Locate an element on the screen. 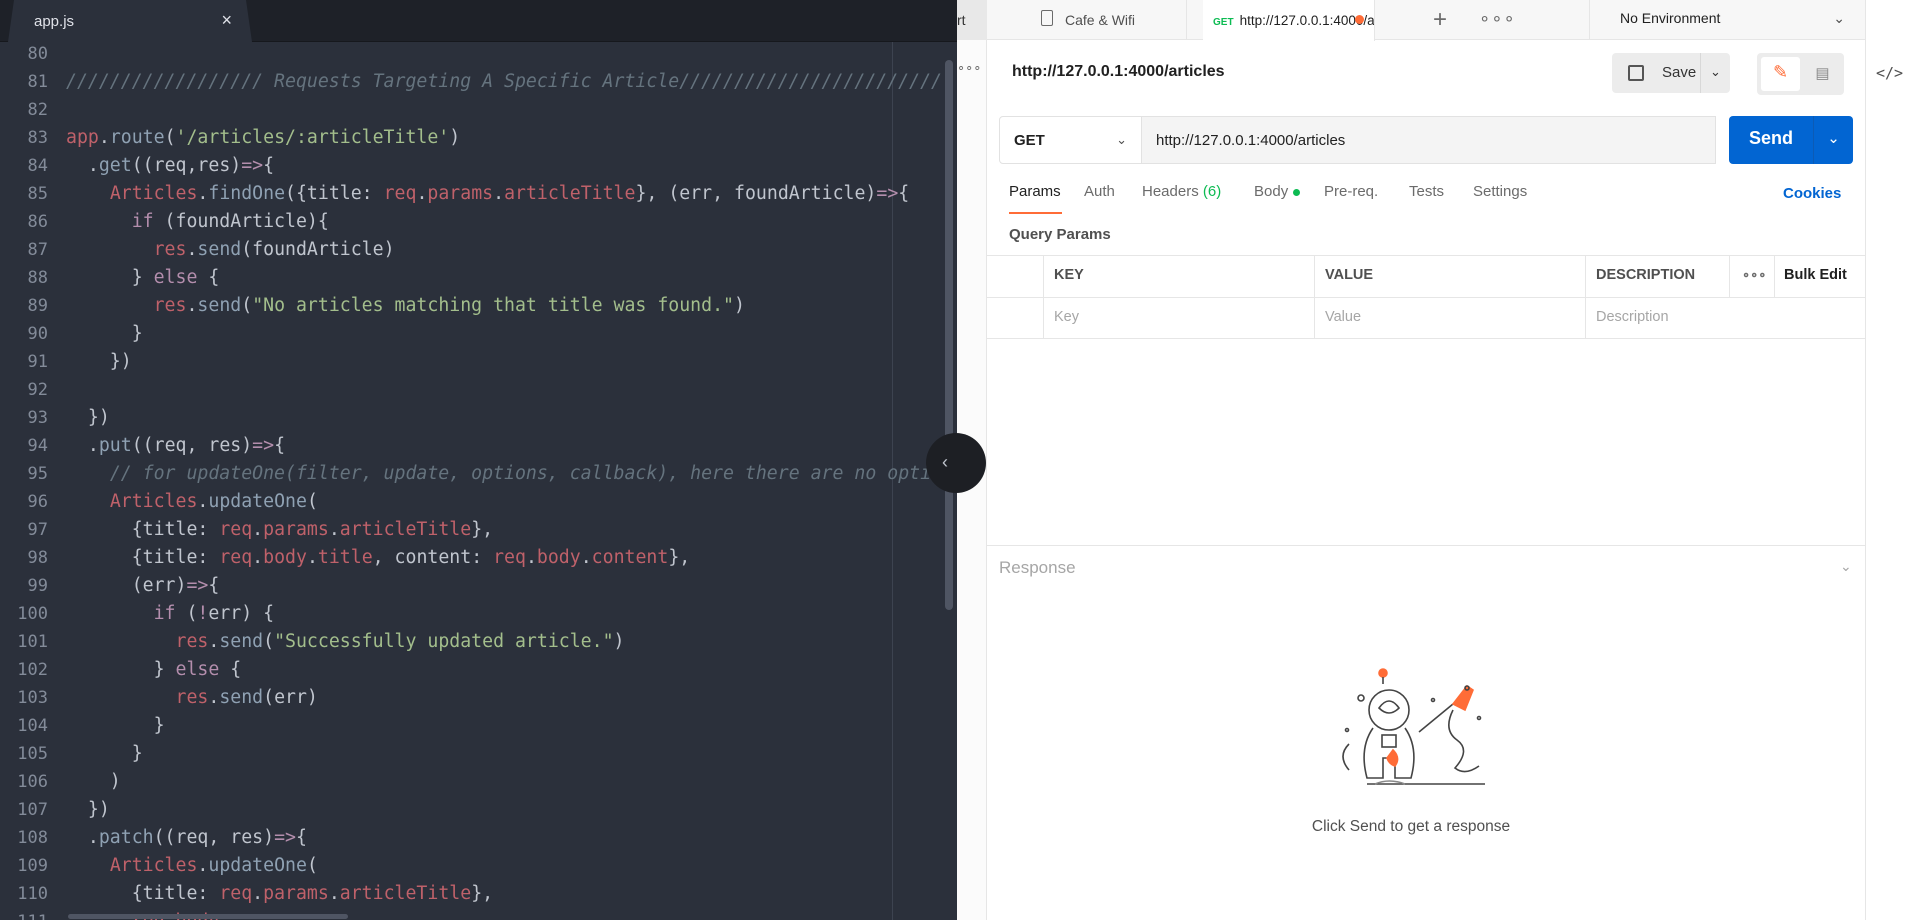 This screenshot has height=920, width=1908. tab-pre-request: Pre-req. is located at coordinates (1351, 191).